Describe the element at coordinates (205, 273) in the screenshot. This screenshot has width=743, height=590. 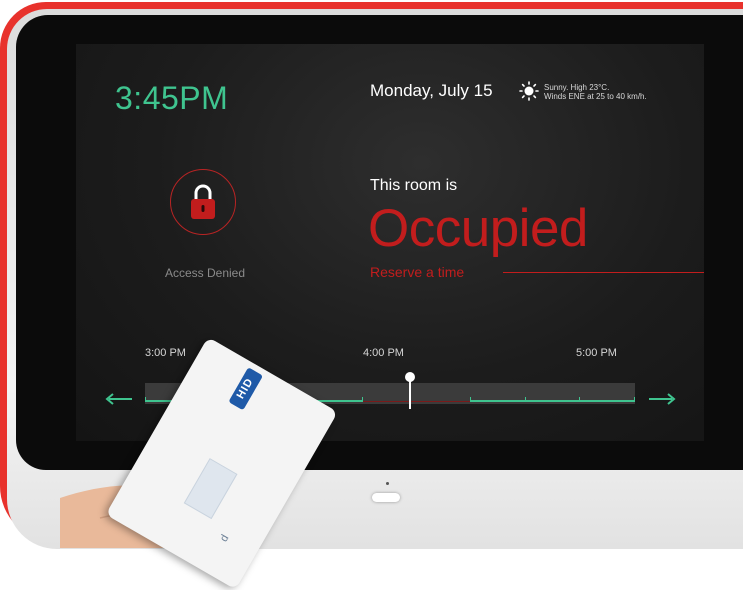
I see `access-status-text: Access Denied` at that location.